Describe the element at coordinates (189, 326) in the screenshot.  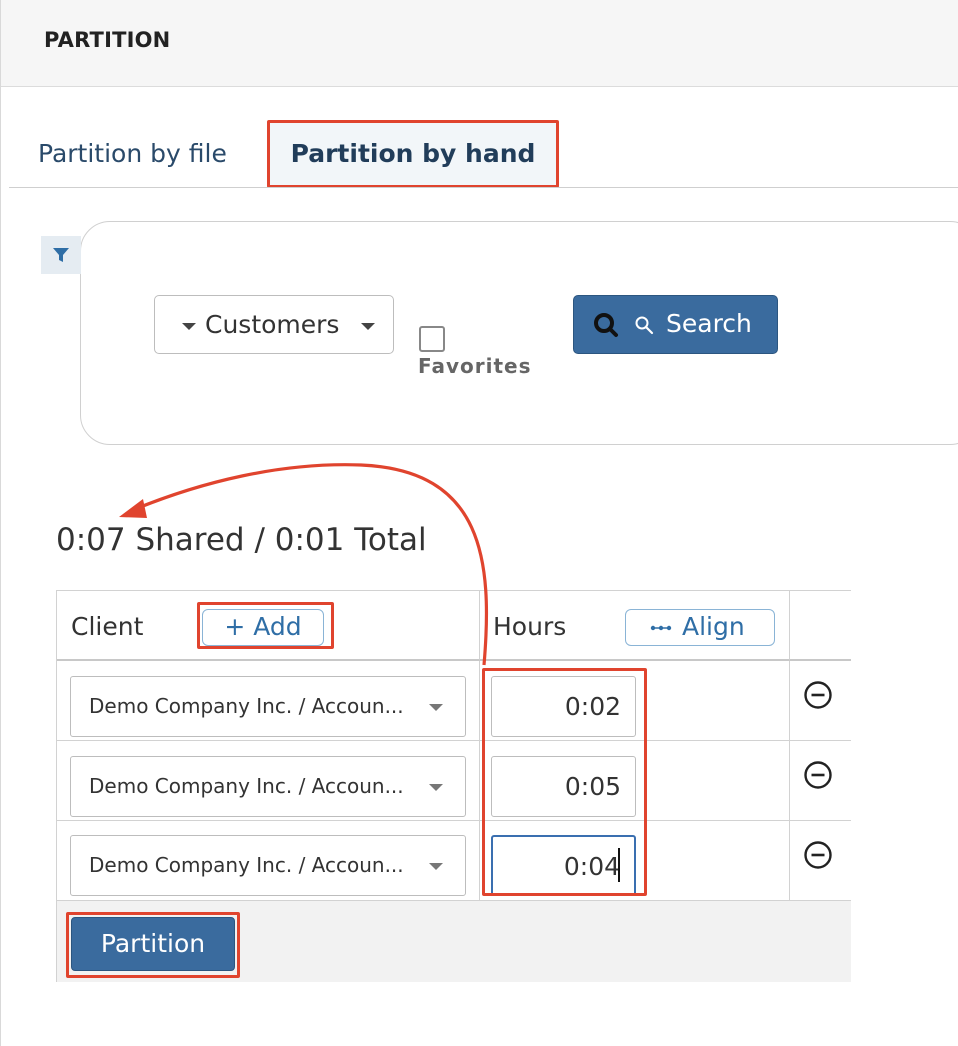
I see `caret-down-icon` at that location.